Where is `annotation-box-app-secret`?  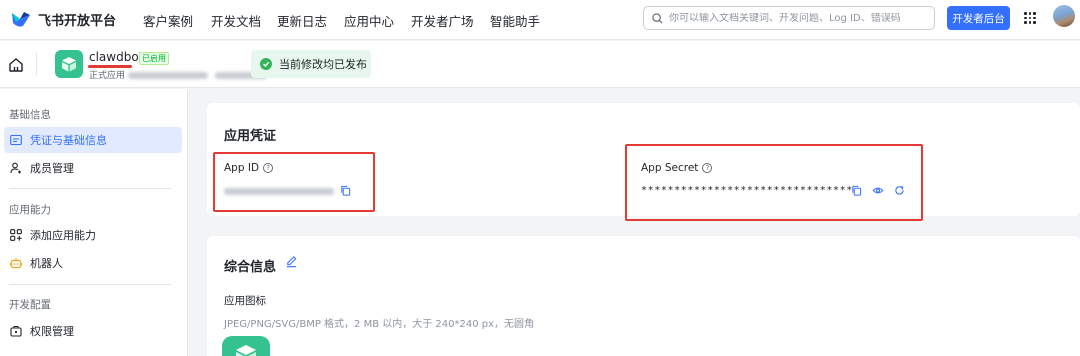 annotation-box-app-secret is located at coordinates (774, 182).